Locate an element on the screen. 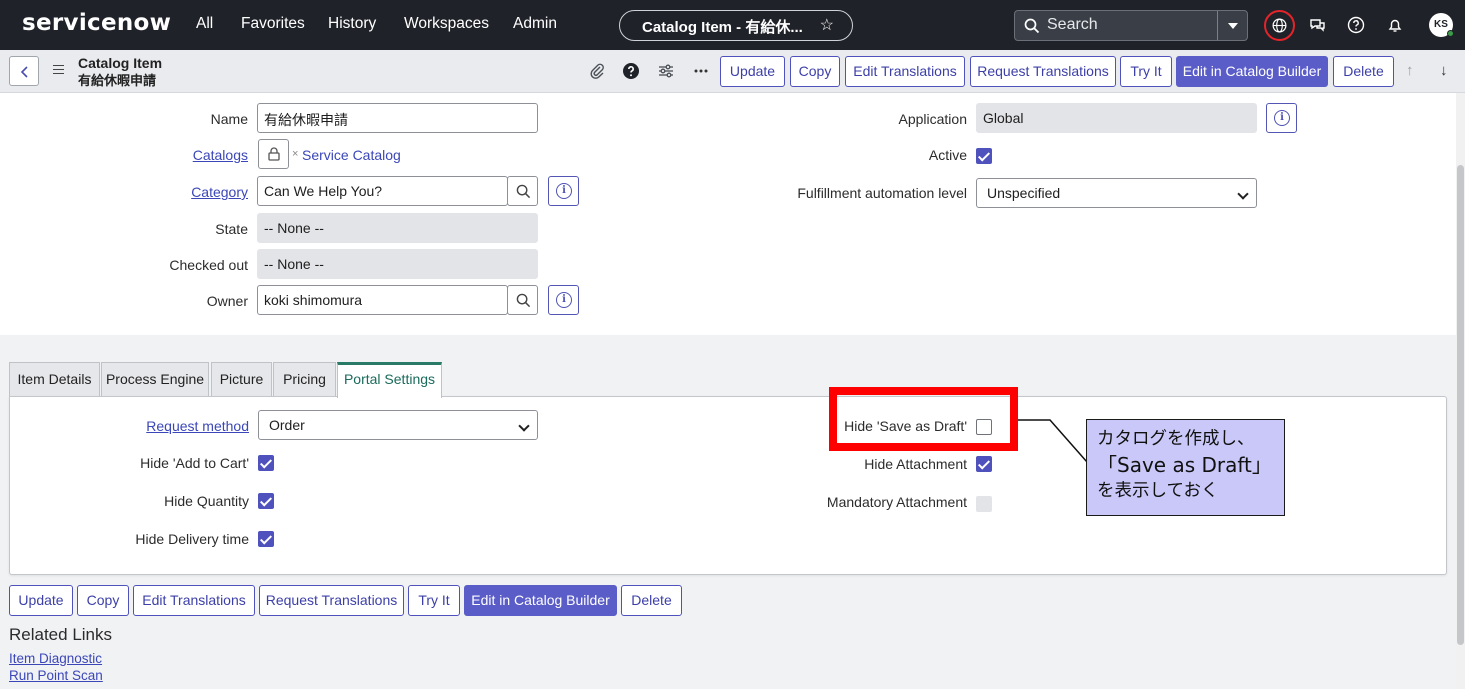 The height and width of the screenshot is (689, 1465). owner-lookup-button is located at coordinates (522, 300).